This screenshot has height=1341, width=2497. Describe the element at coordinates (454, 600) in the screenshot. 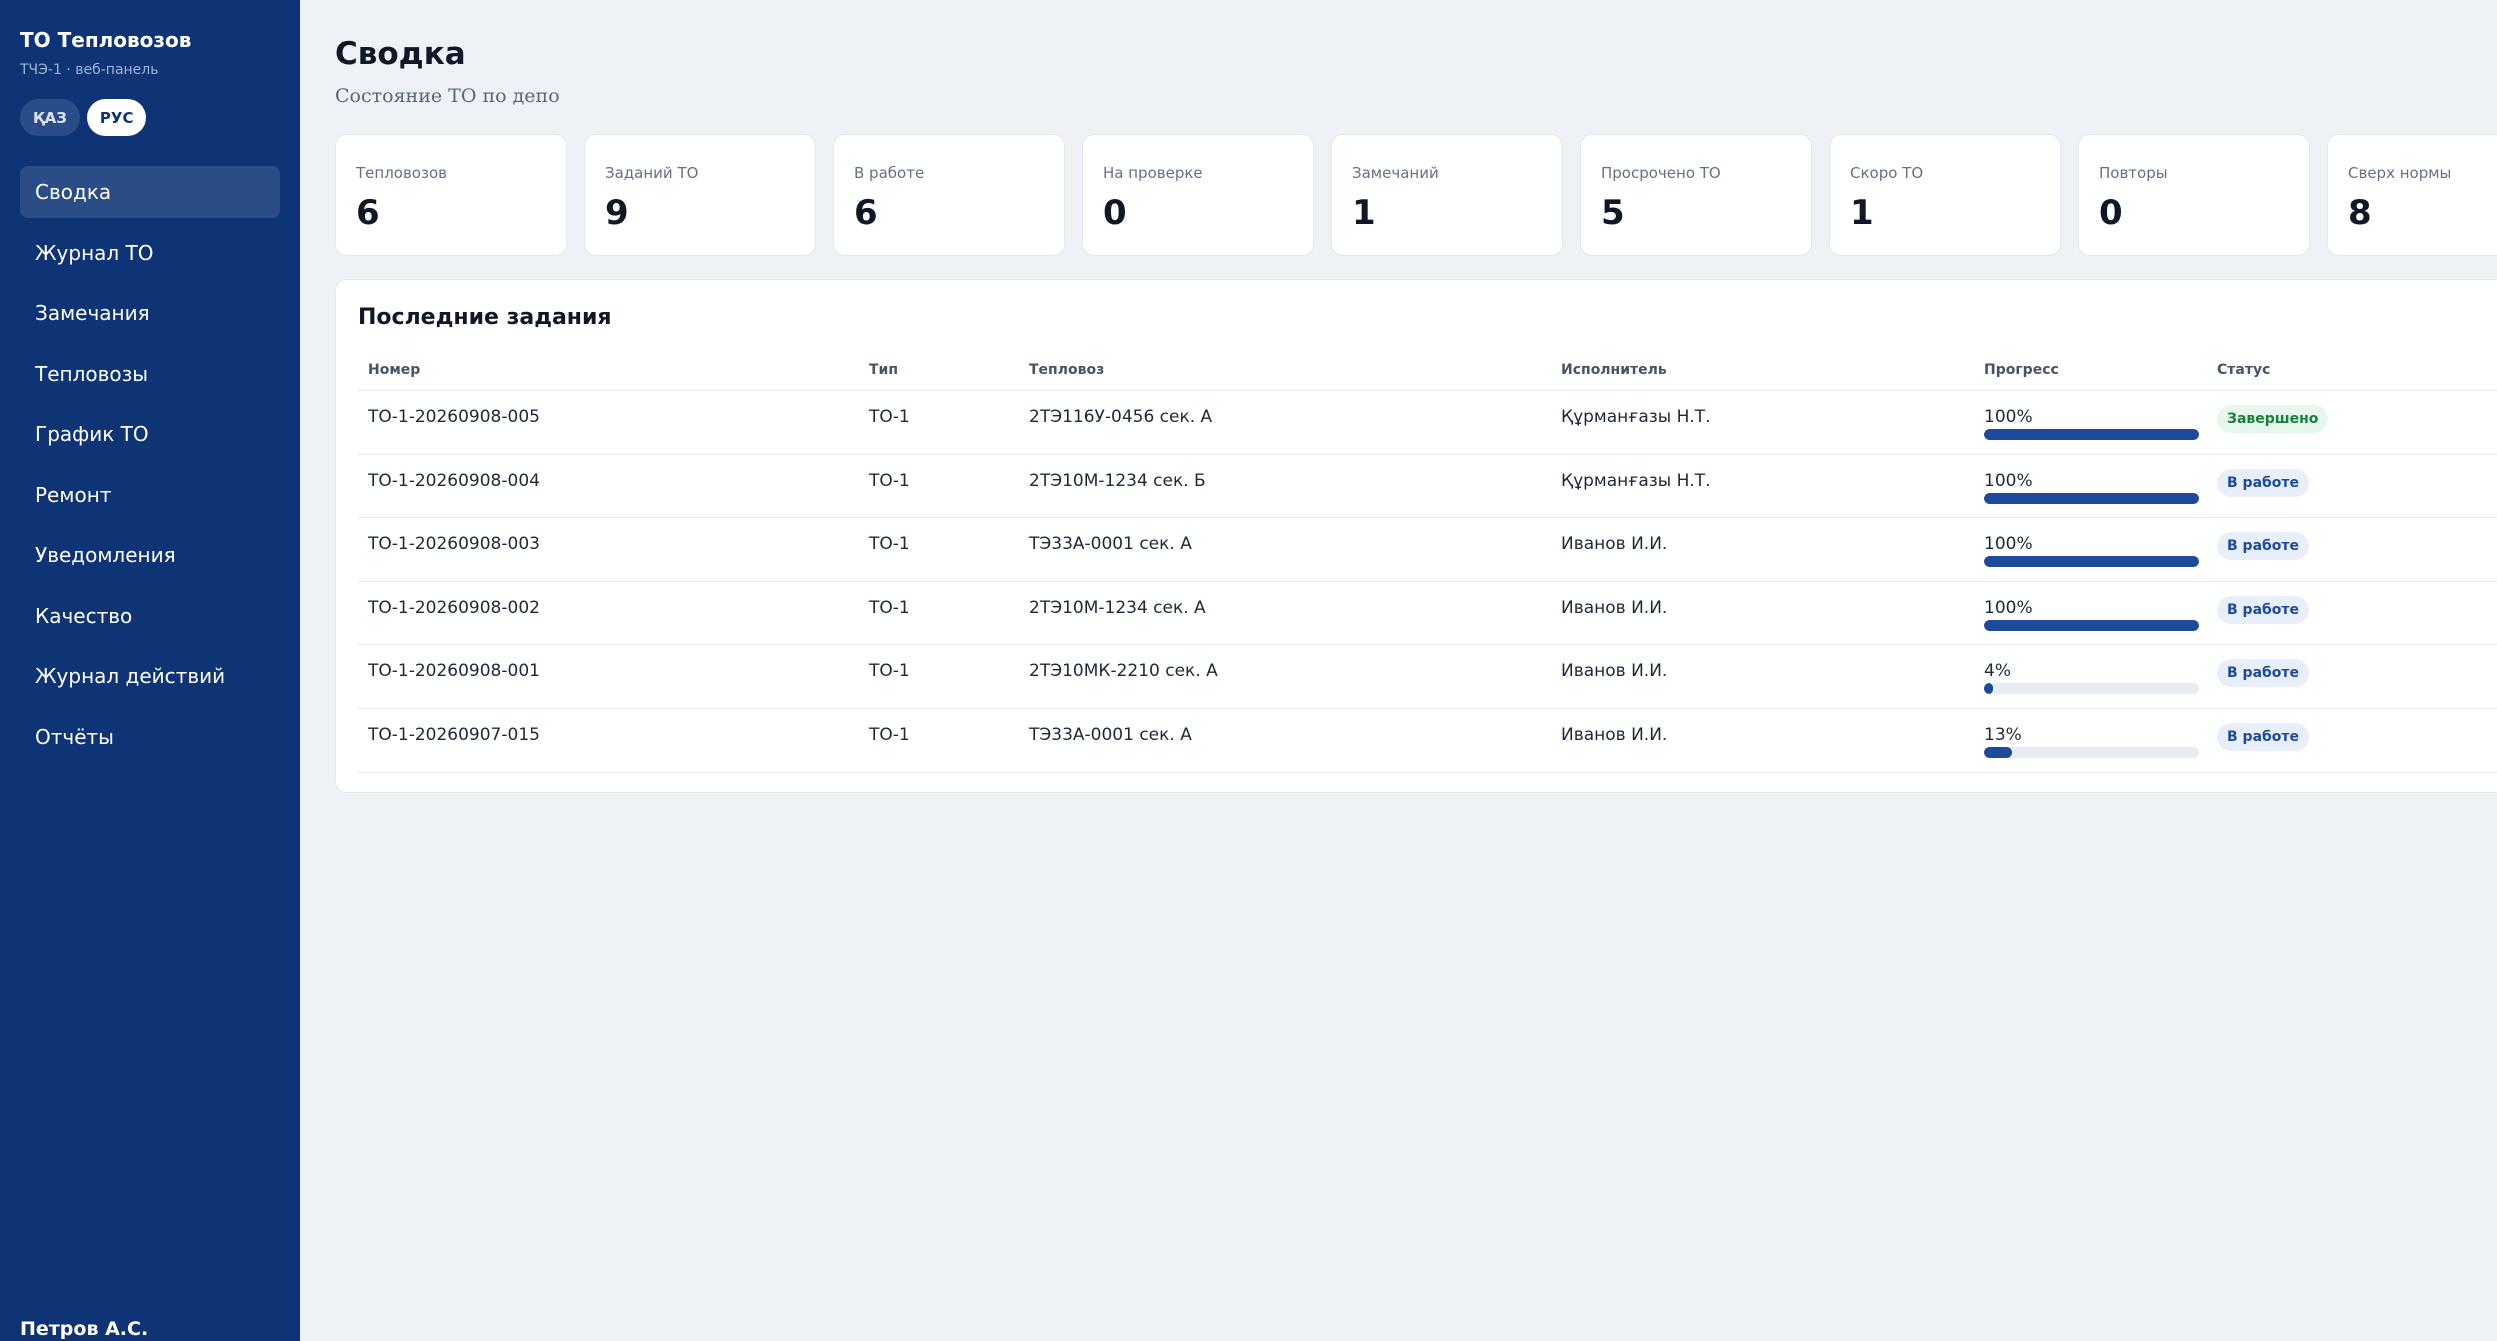

I see `task-number: ТО-1-20260908-002` at that location.